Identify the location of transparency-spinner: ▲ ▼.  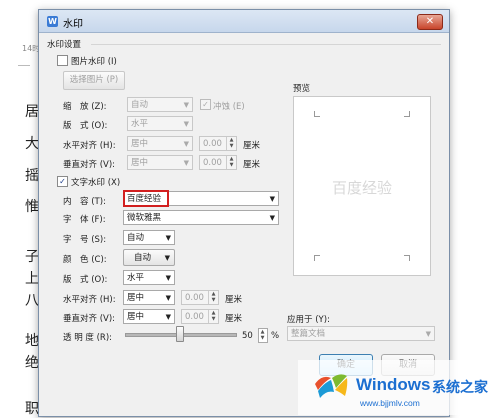
(263, 335).